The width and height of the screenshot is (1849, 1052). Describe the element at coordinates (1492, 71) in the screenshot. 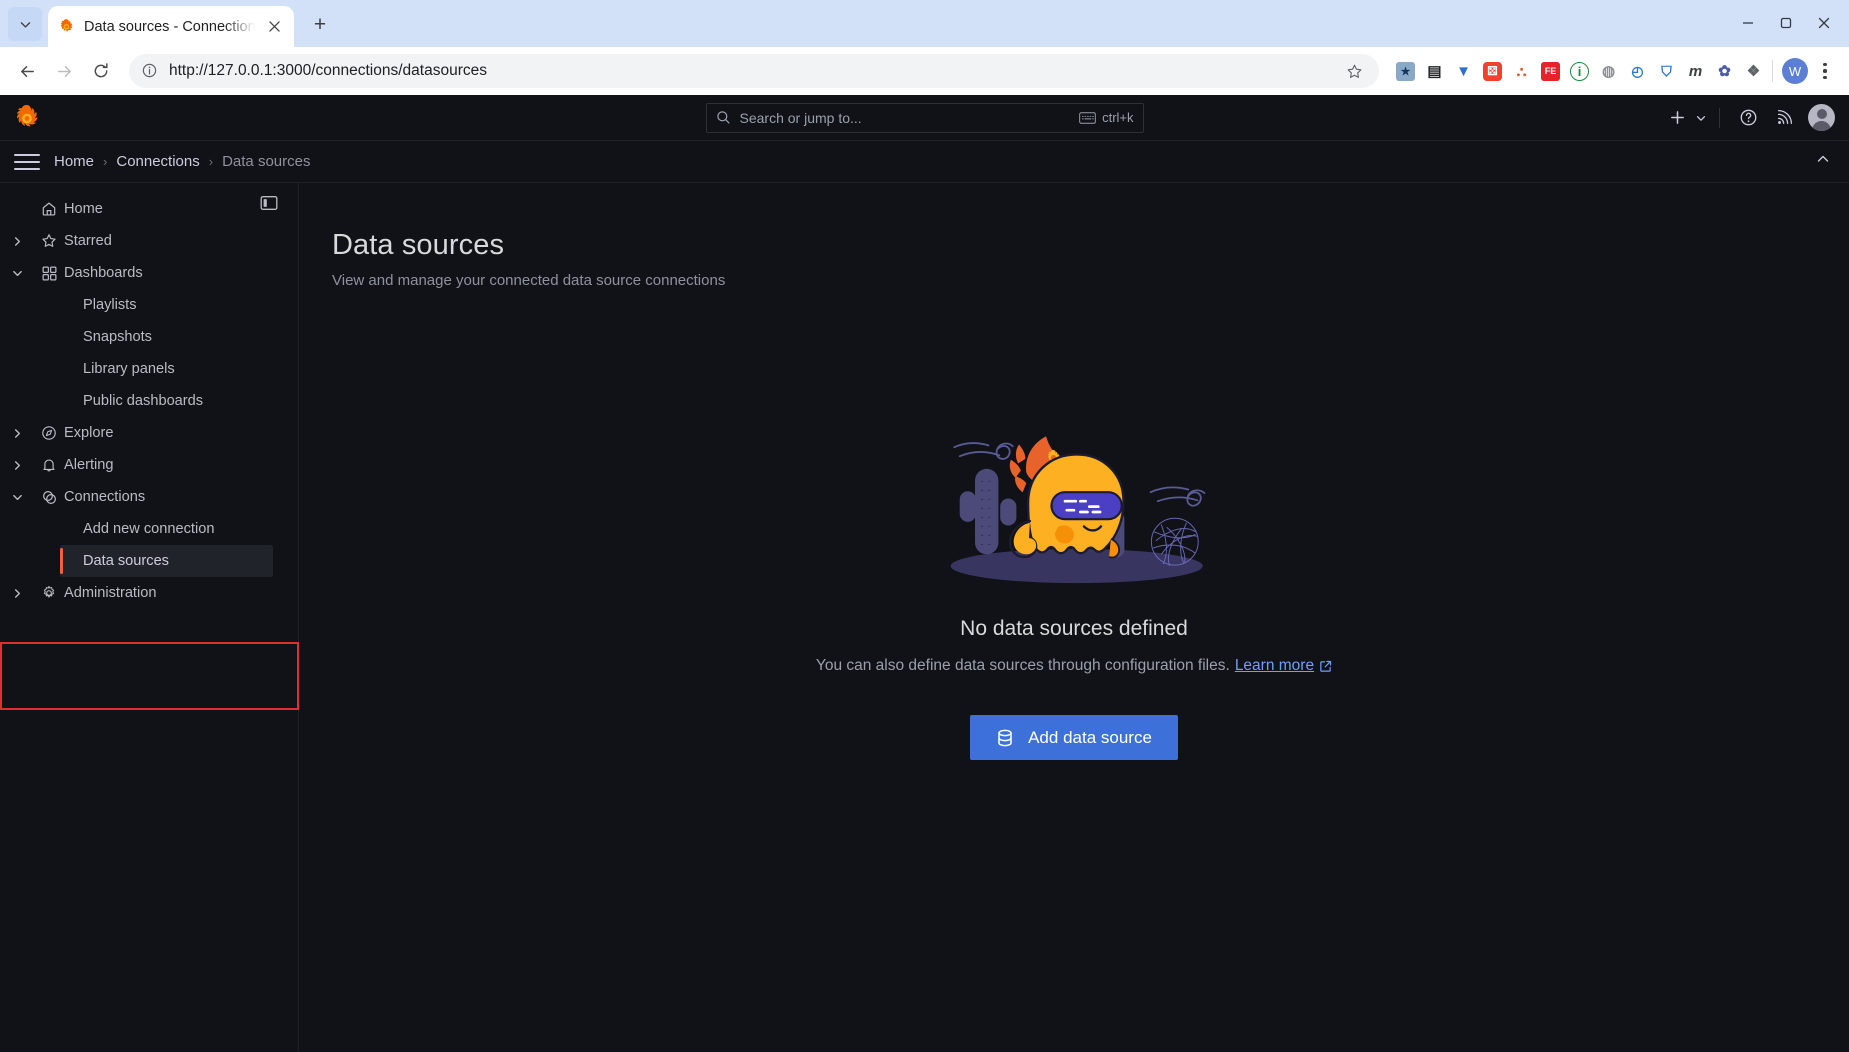

I see `dice-extension-icon: ⚄` at that location.